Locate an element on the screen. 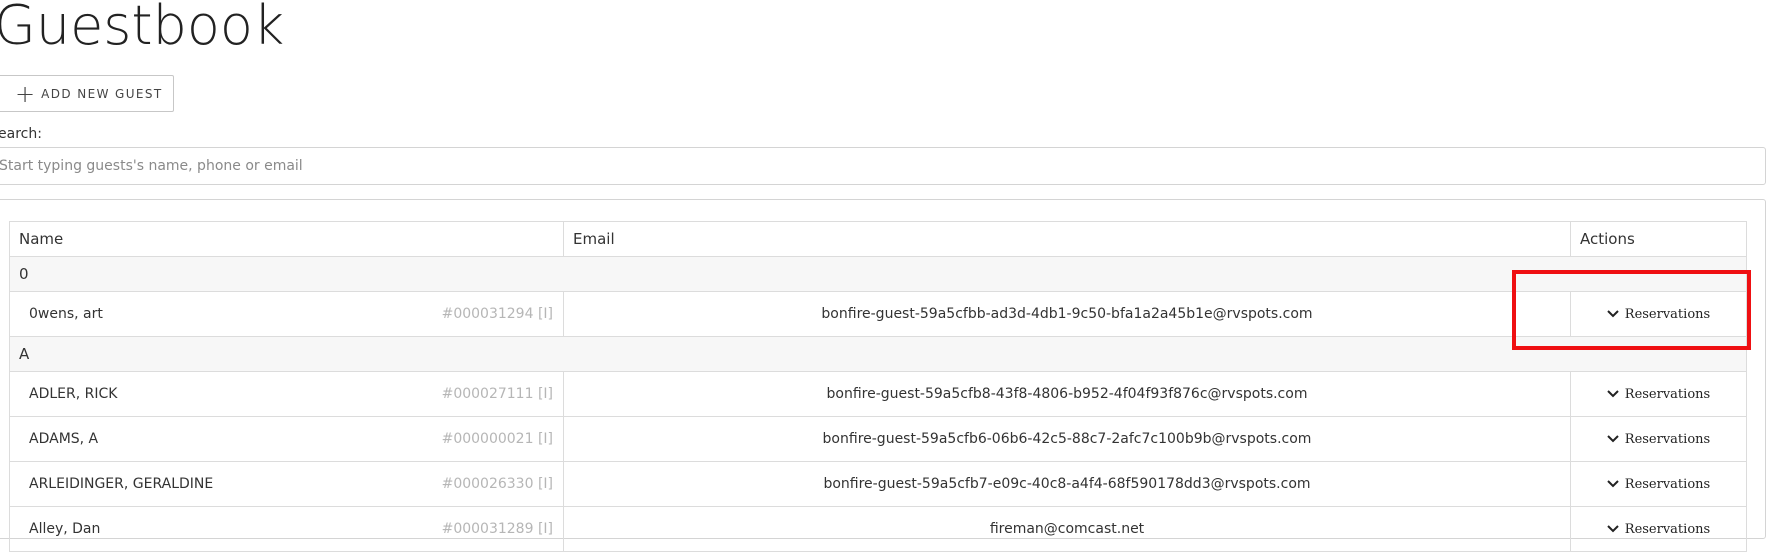 The image size is (1774, 552). guest-name-cell: ADAMS, A #000000021 [I] is located at coordinates (286, 439).